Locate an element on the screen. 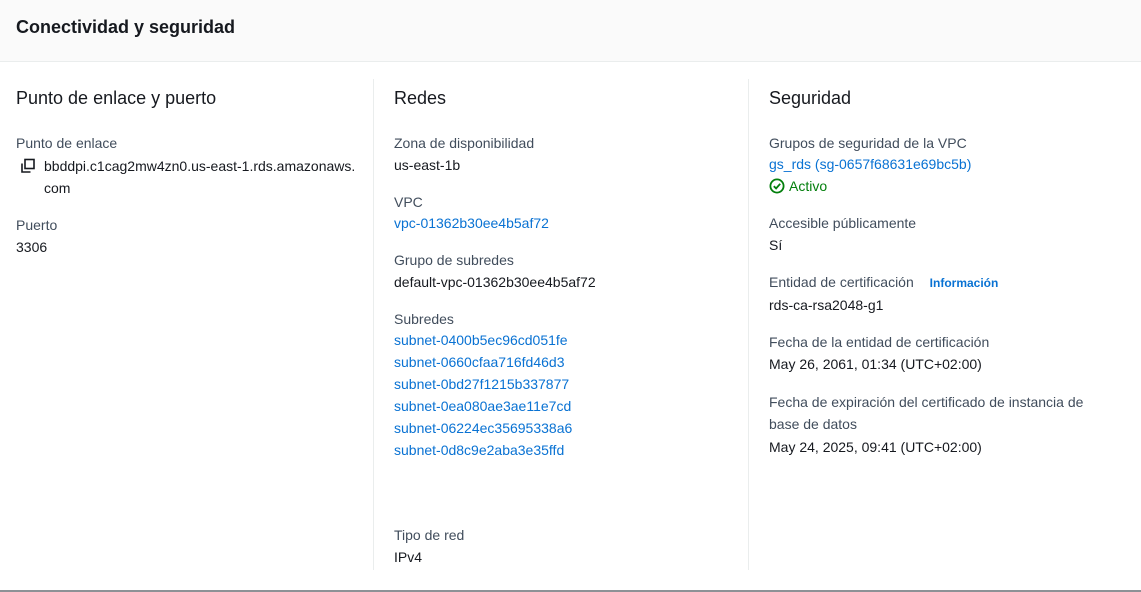  vpc-link: vpc-01362b30ee4b5af72 is located at coordinates (571, 223).